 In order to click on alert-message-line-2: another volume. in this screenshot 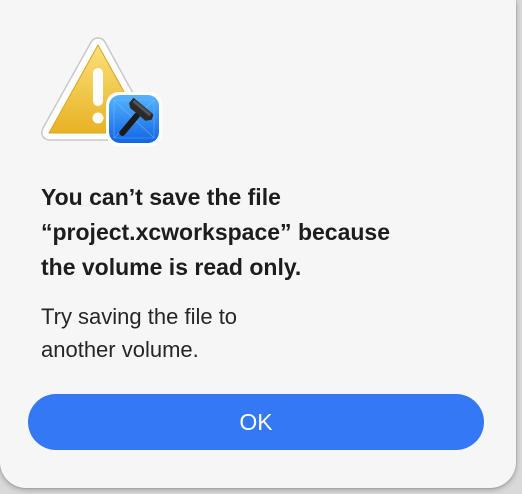, I will do `click(120, 349)`.